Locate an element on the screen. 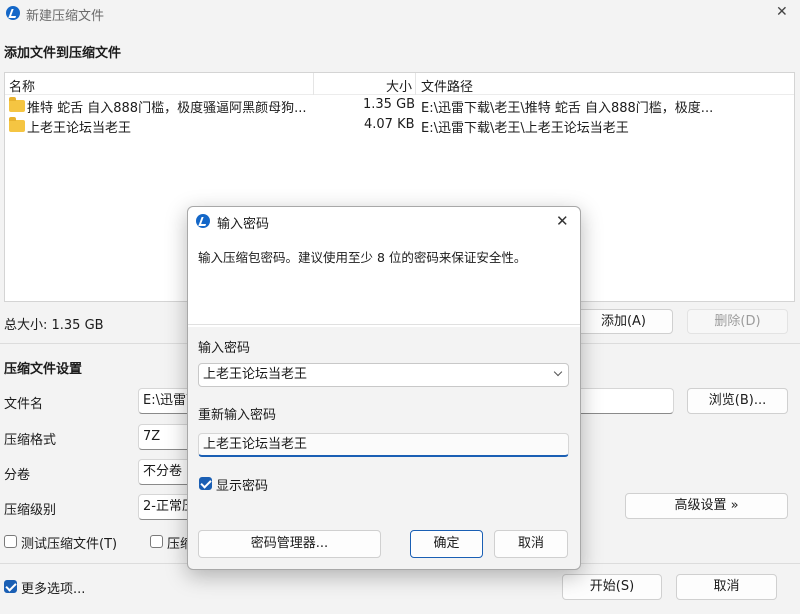  row-name: 上老王论坛当老王 is located at coordinates (79, 128).